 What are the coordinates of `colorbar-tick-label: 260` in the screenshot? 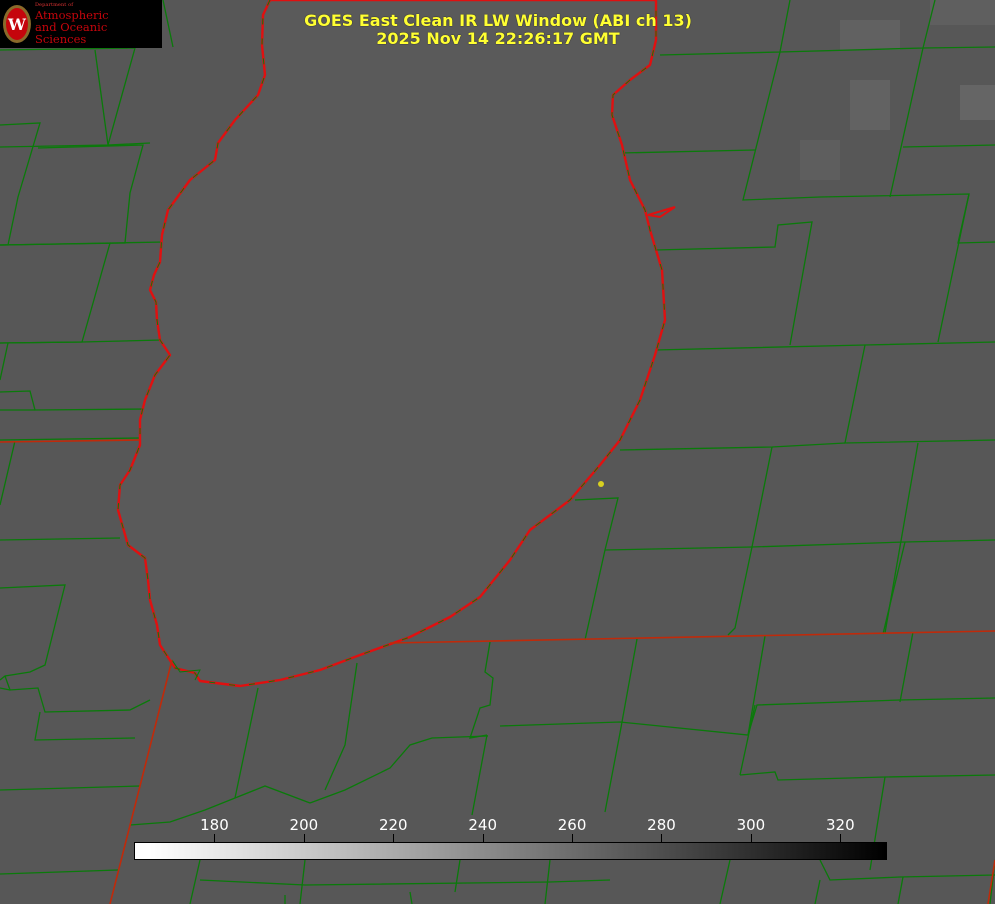 It's located at (572, 825).